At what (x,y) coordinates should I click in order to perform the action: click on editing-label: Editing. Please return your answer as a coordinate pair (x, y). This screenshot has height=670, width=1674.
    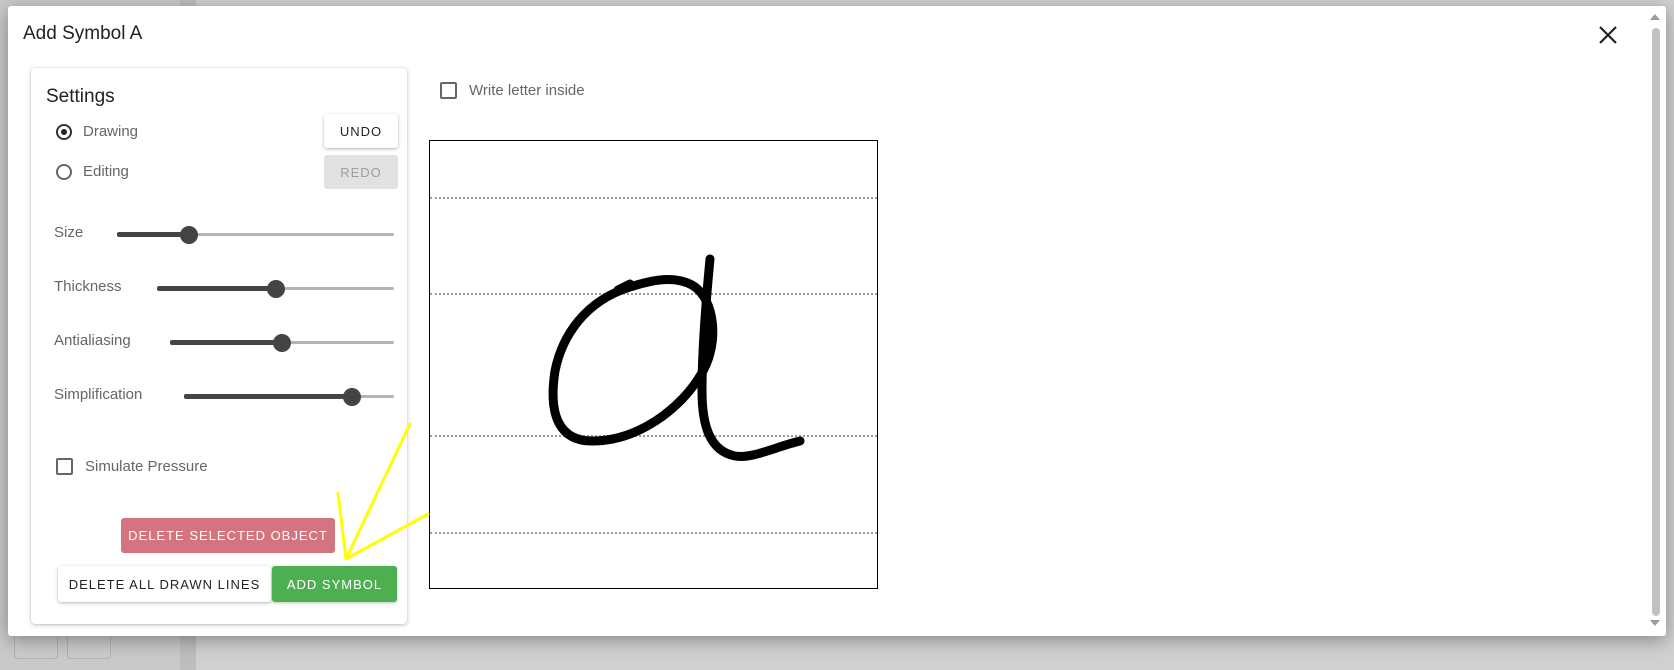
    Looking at the image, I should click on (106, 171).